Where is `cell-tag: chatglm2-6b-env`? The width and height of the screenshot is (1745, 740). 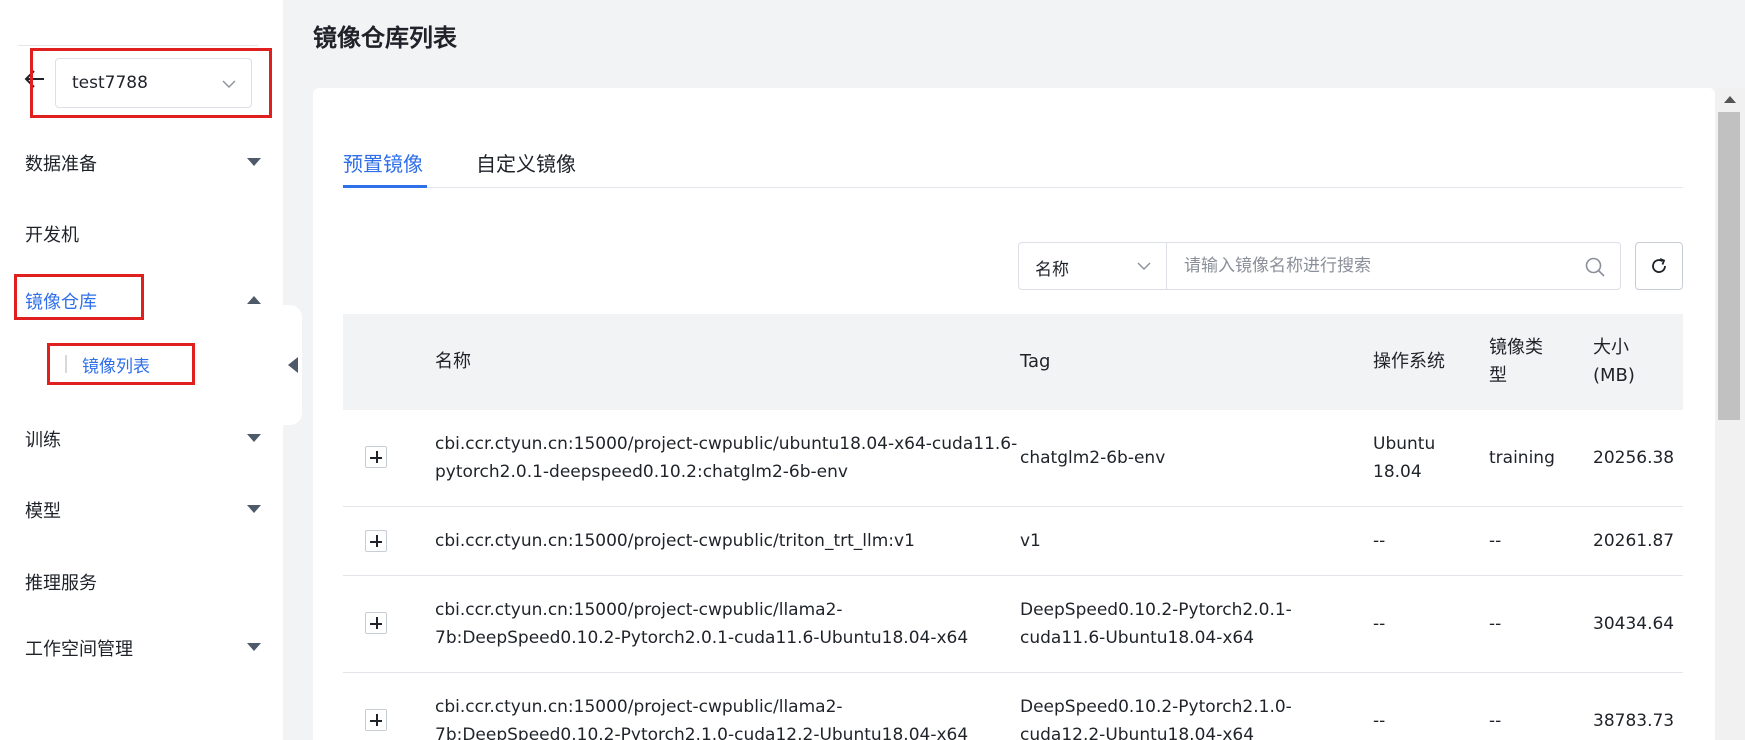 cell-tag: chatglm2-6b-env is located at coordinates (1093, 458).